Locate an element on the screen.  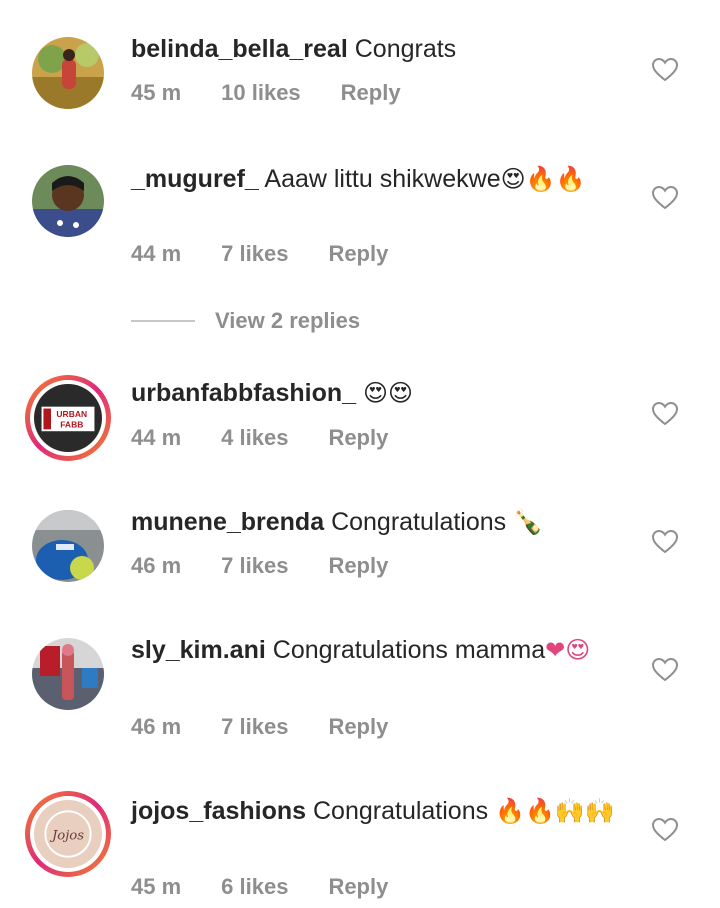
comment-text: Congrats is located at coordinates (405, 49).